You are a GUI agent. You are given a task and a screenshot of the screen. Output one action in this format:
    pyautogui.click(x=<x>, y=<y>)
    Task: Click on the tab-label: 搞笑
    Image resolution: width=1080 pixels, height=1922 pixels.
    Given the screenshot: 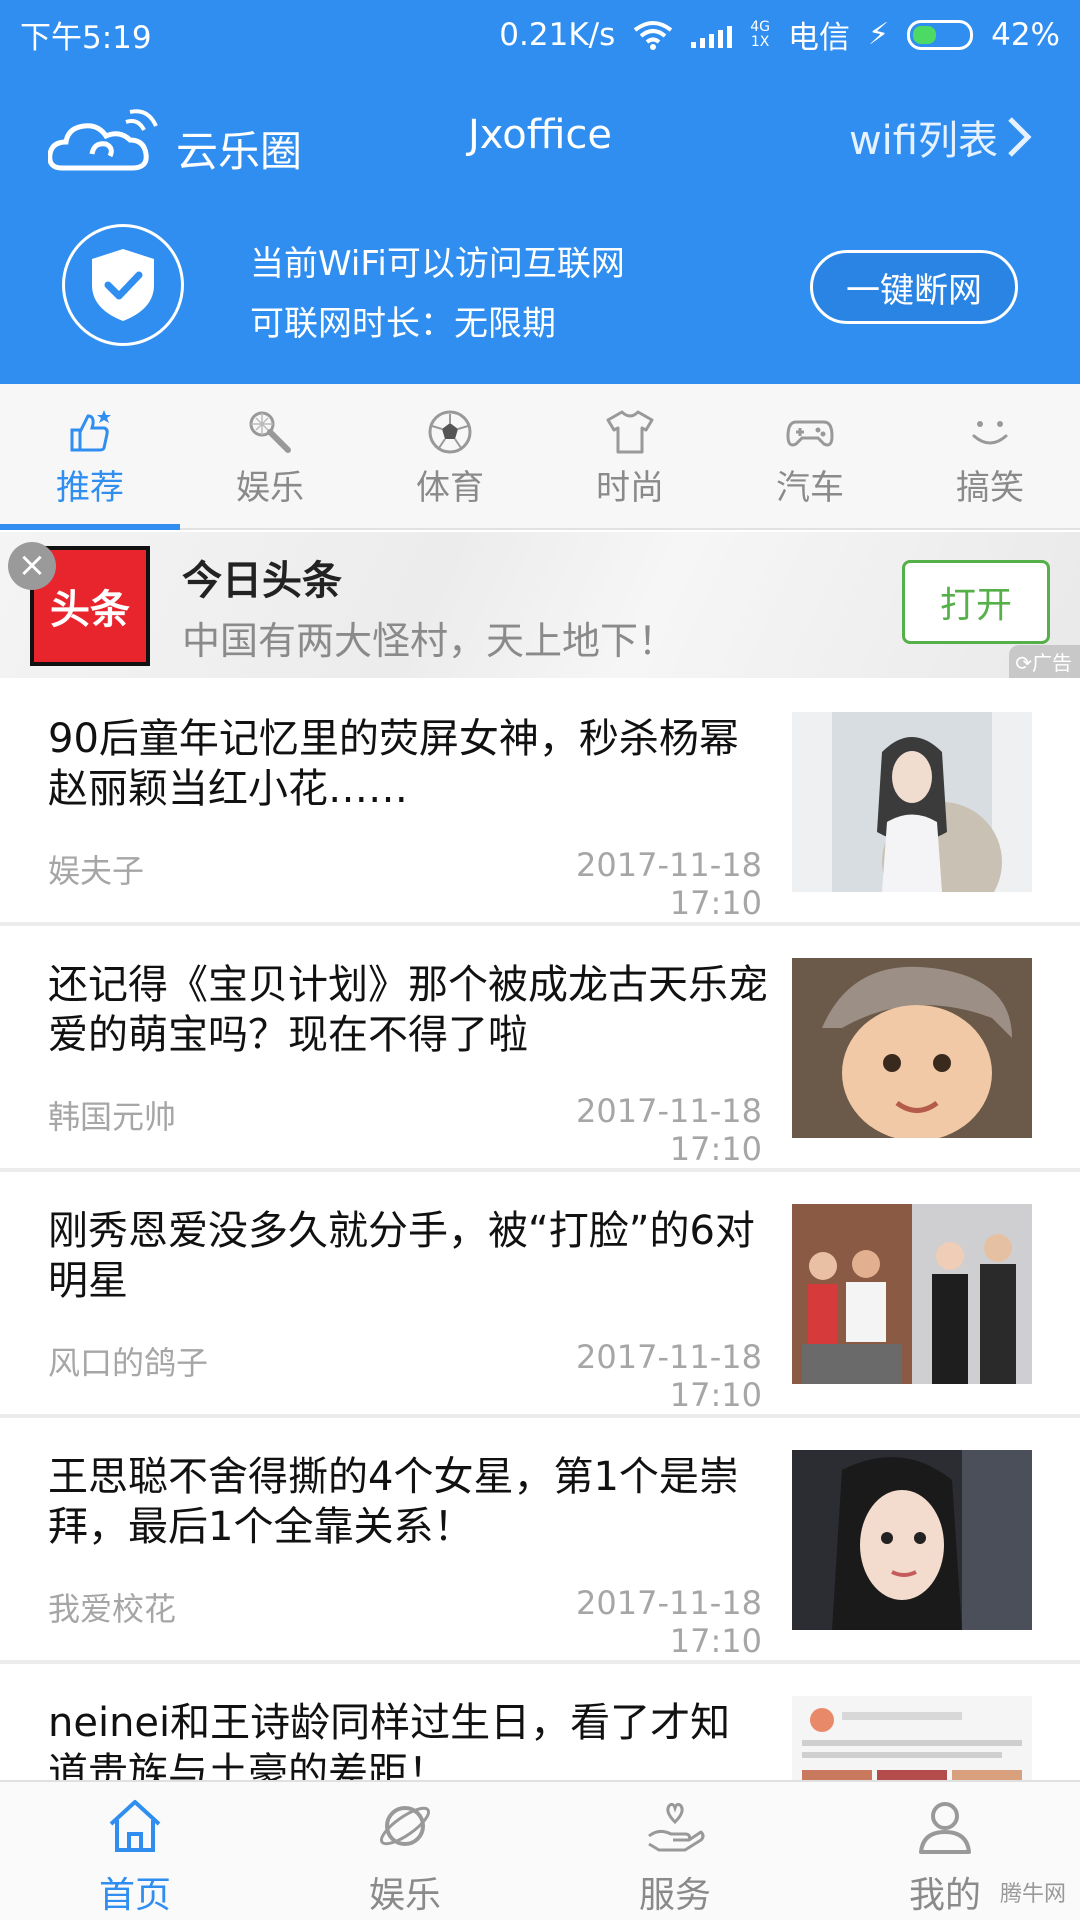 What is the action you would take?
    pyautogui.click(x=990, y=488)
    